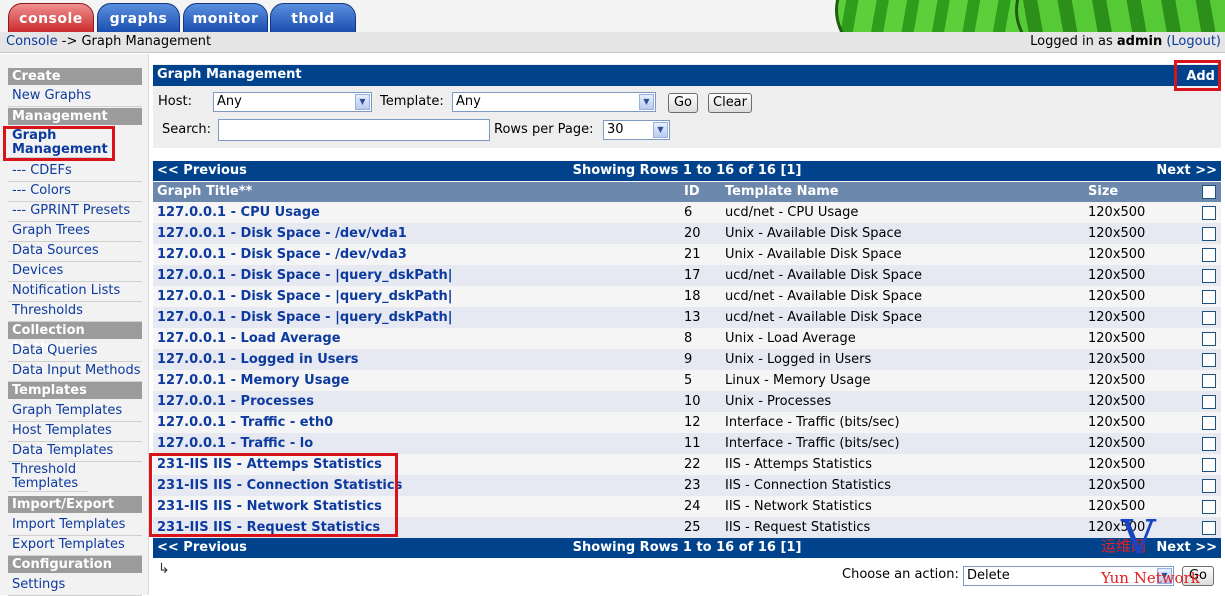 The width and height of the screenshot is (1225, 596). Describe the element at coordinates (75, 546) in the screenshot. I see `sidebar-item-export-templates: Export Templates` at that location.